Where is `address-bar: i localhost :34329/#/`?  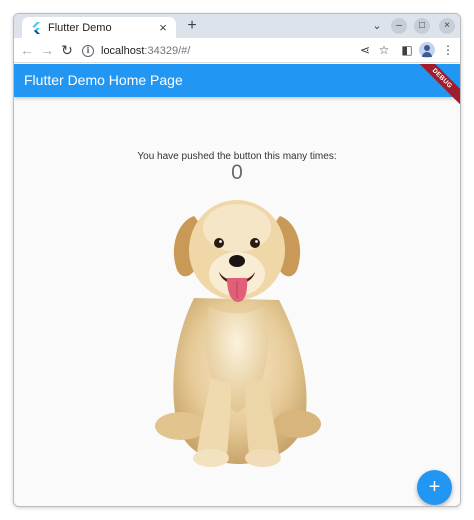
address-bar: i localhost :34329/#/ is located at coordinates (217, 50).